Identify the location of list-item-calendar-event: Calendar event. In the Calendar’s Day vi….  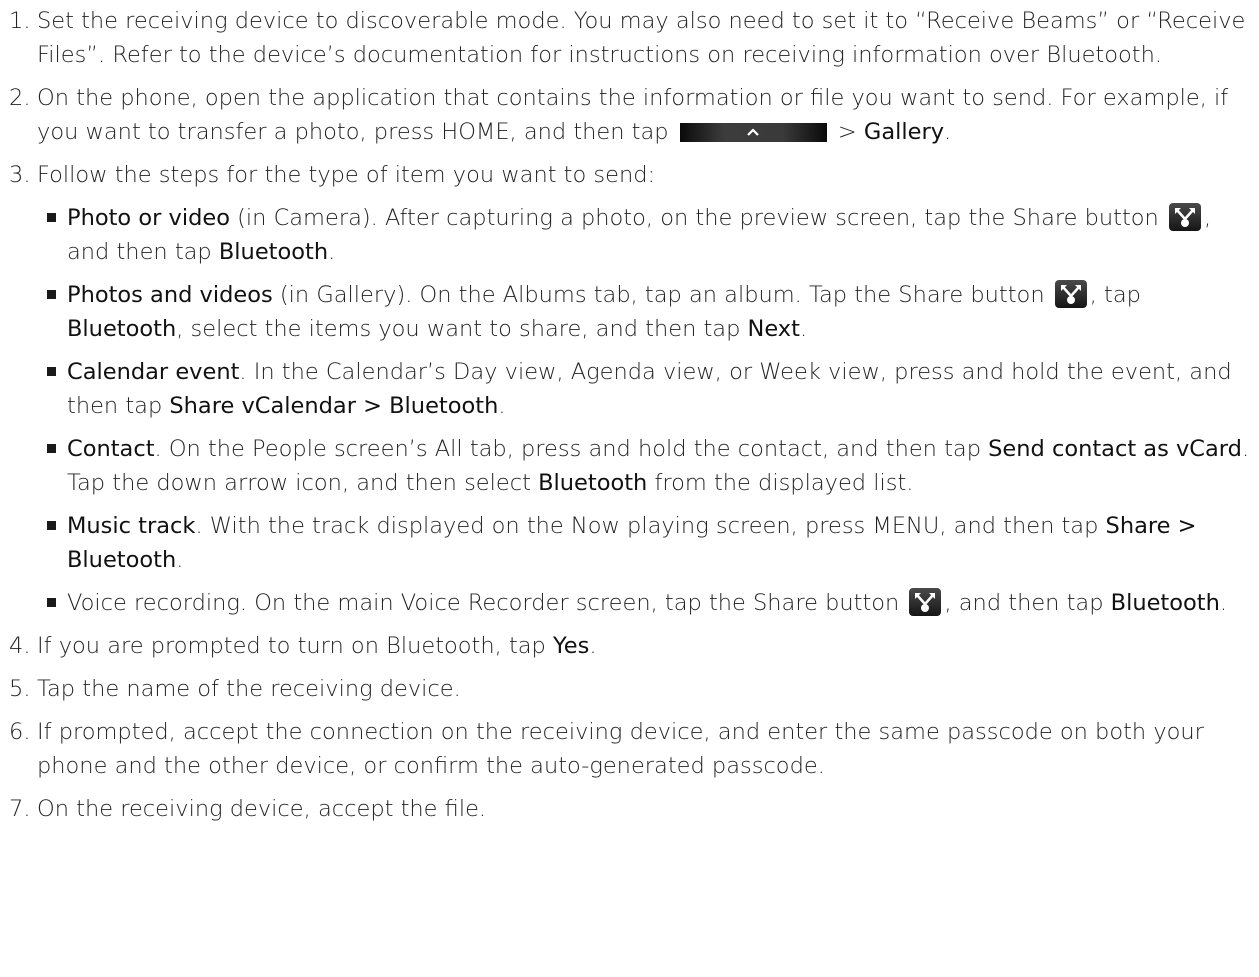
(629, 389).